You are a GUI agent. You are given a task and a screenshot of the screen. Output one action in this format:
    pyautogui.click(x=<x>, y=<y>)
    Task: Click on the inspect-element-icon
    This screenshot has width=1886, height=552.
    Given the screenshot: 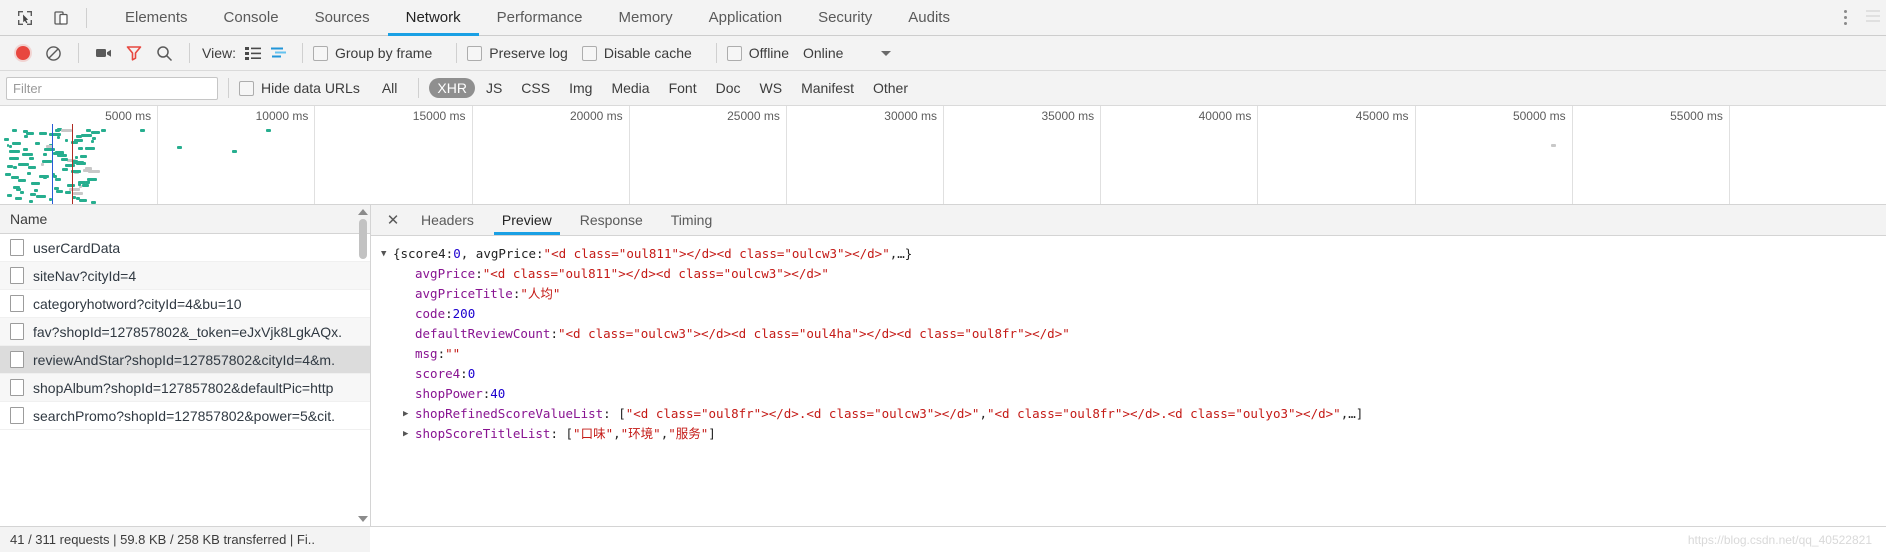 What is the action you would take?
    pyautogui.click(x=25, y=18)
    